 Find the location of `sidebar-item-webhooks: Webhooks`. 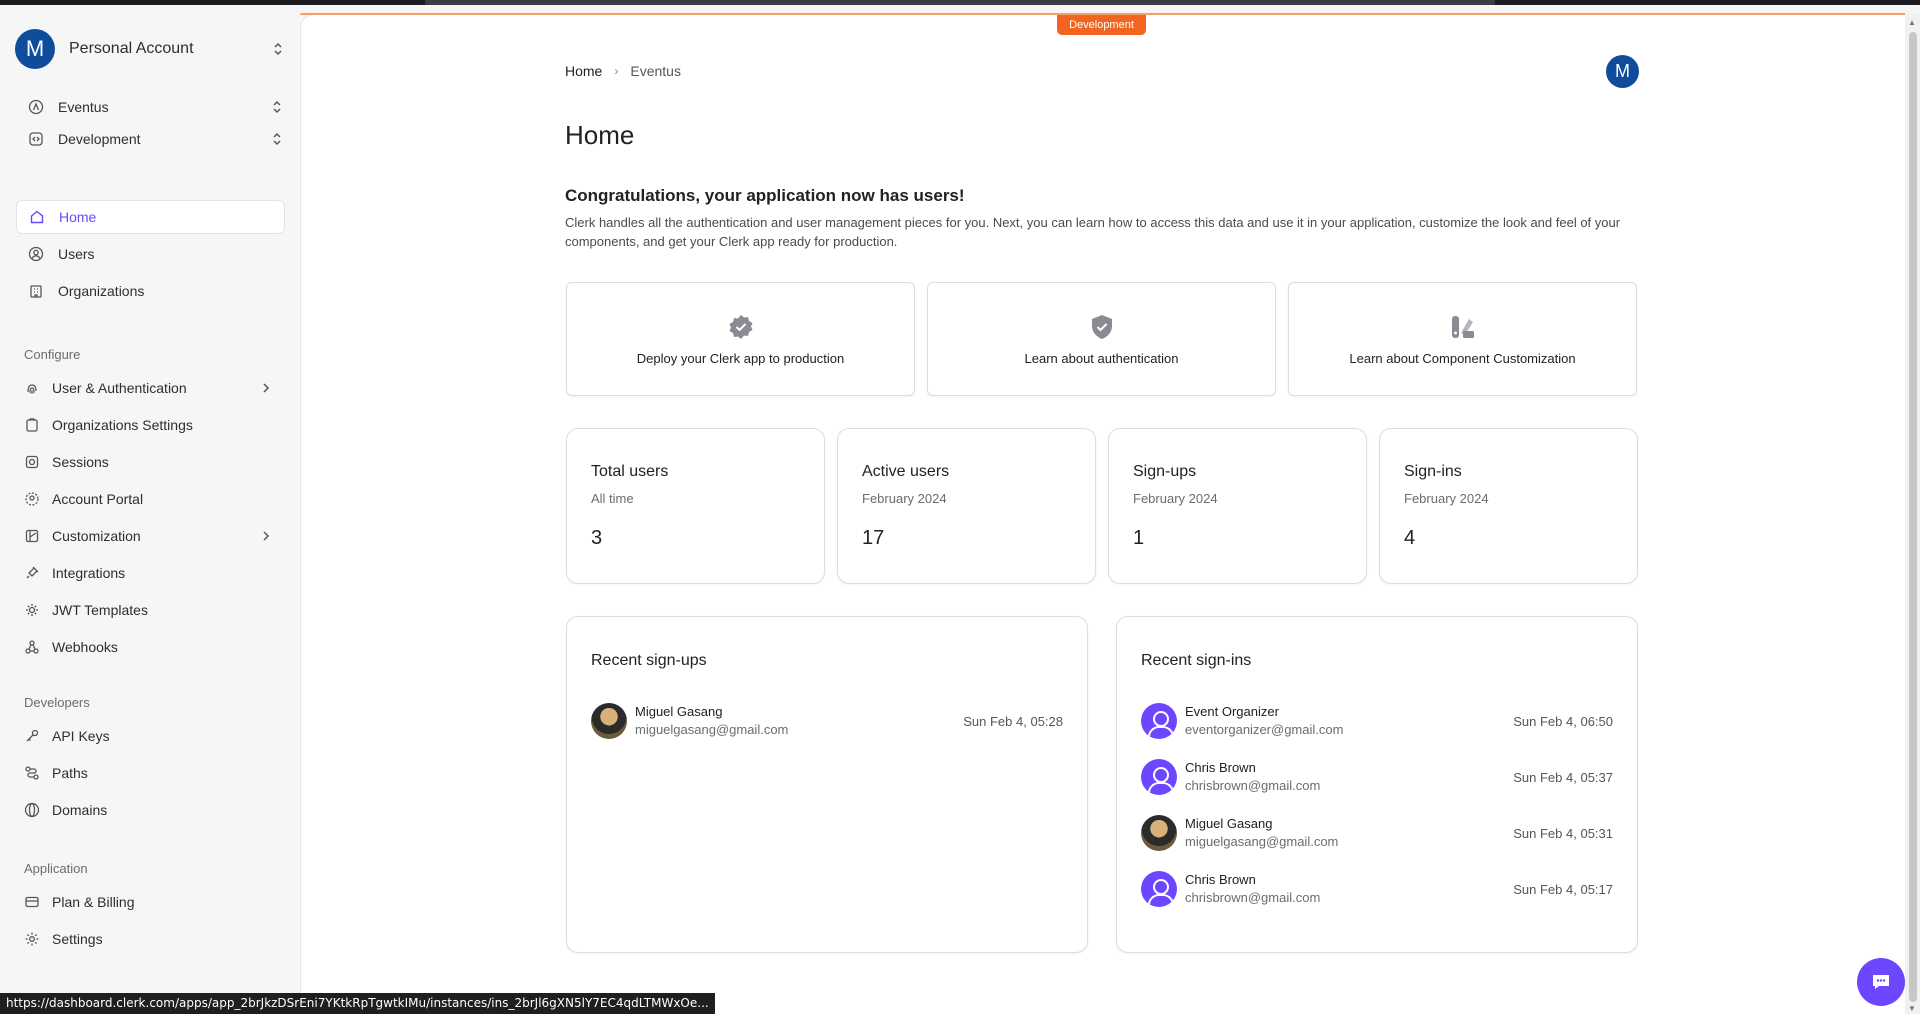

sidebar-item-webhooks: Webhooks is located at coordinates (150, 647).